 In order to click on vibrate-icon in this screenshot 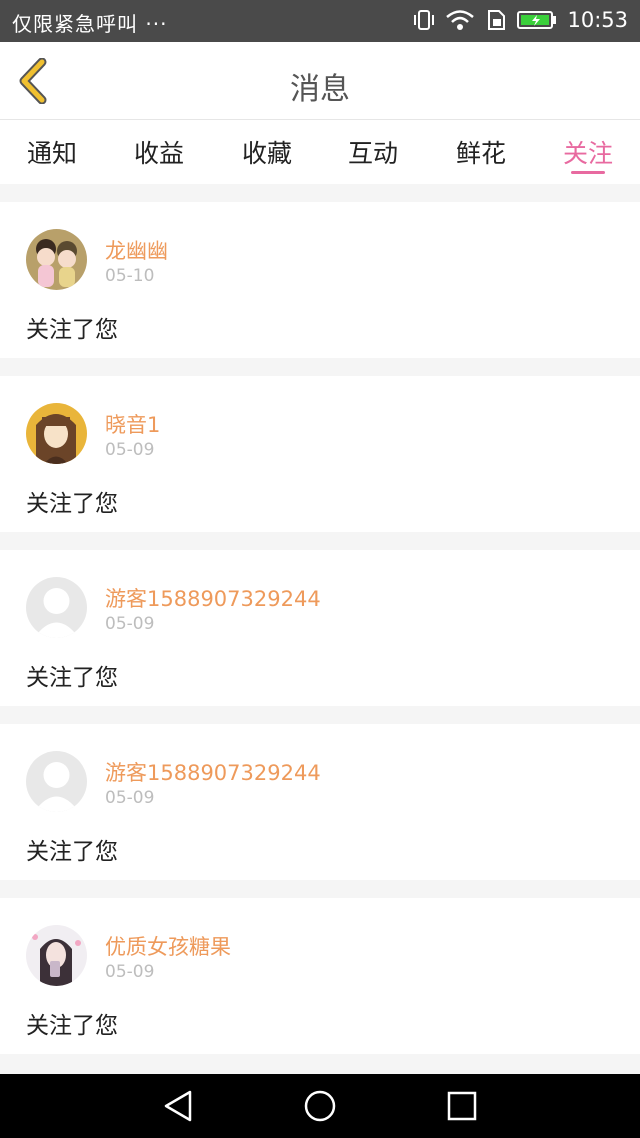, I will do `click(424, 20)`.